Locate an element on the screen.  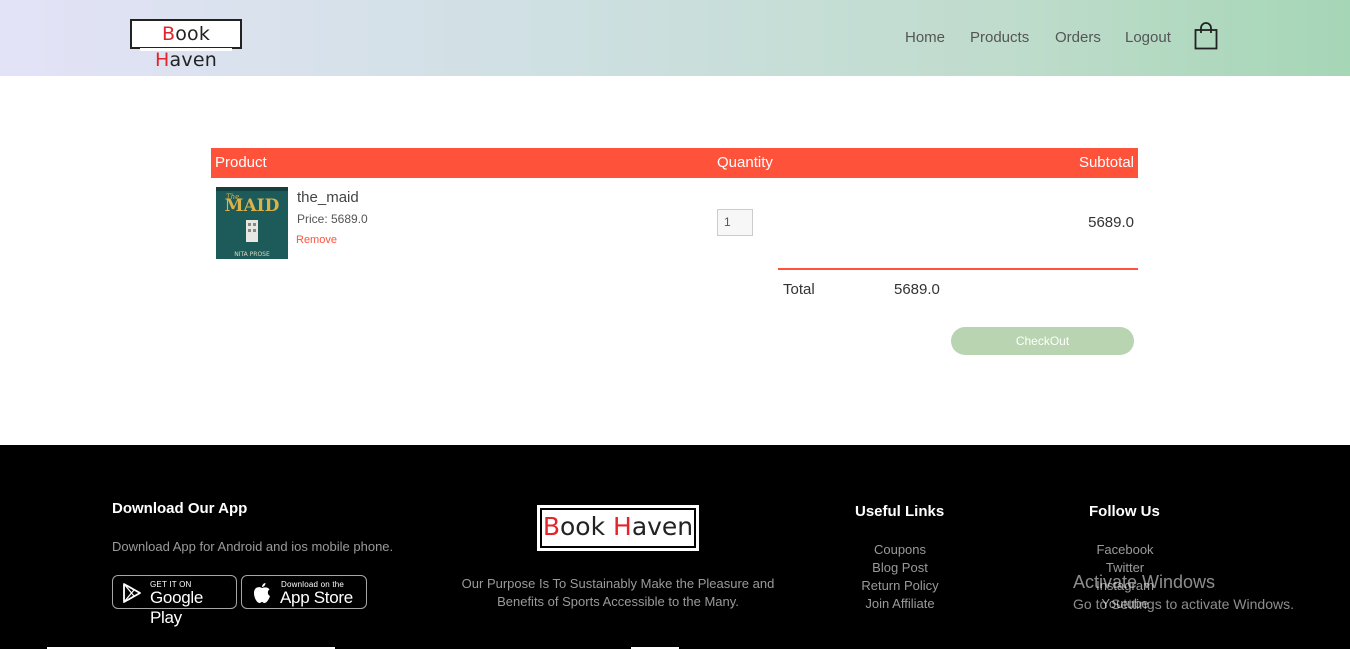
nav-orders: Orders is located at coordinates (1078, 37).